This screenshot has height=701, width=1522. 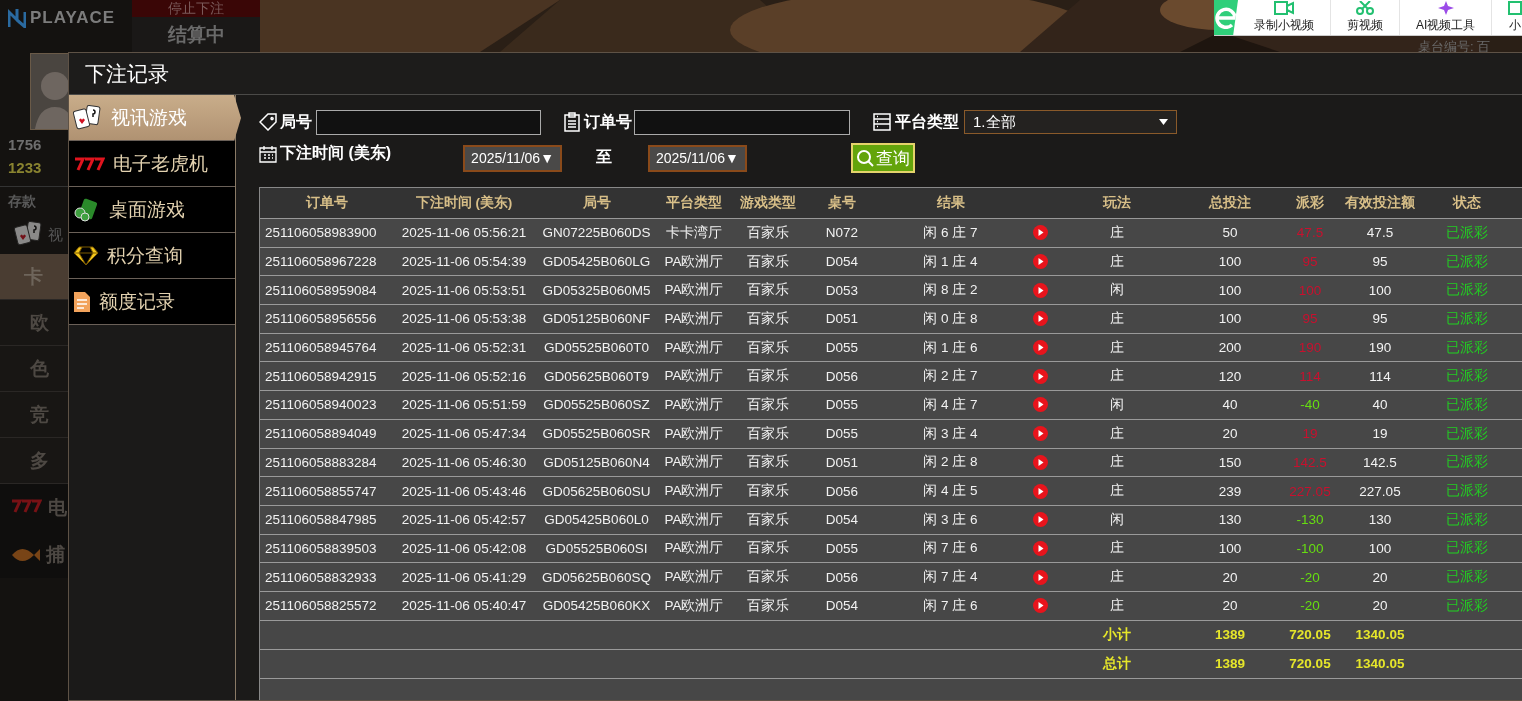 I want to click on column-header: 订单号, so click(x=327, y=203).